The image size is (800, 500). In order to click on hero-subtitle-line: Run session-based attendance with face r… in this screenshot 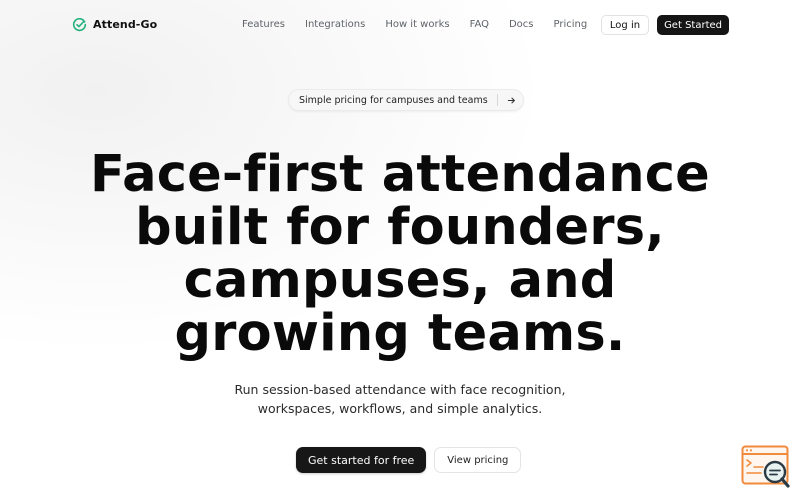, I will do `click(400, 389)`.